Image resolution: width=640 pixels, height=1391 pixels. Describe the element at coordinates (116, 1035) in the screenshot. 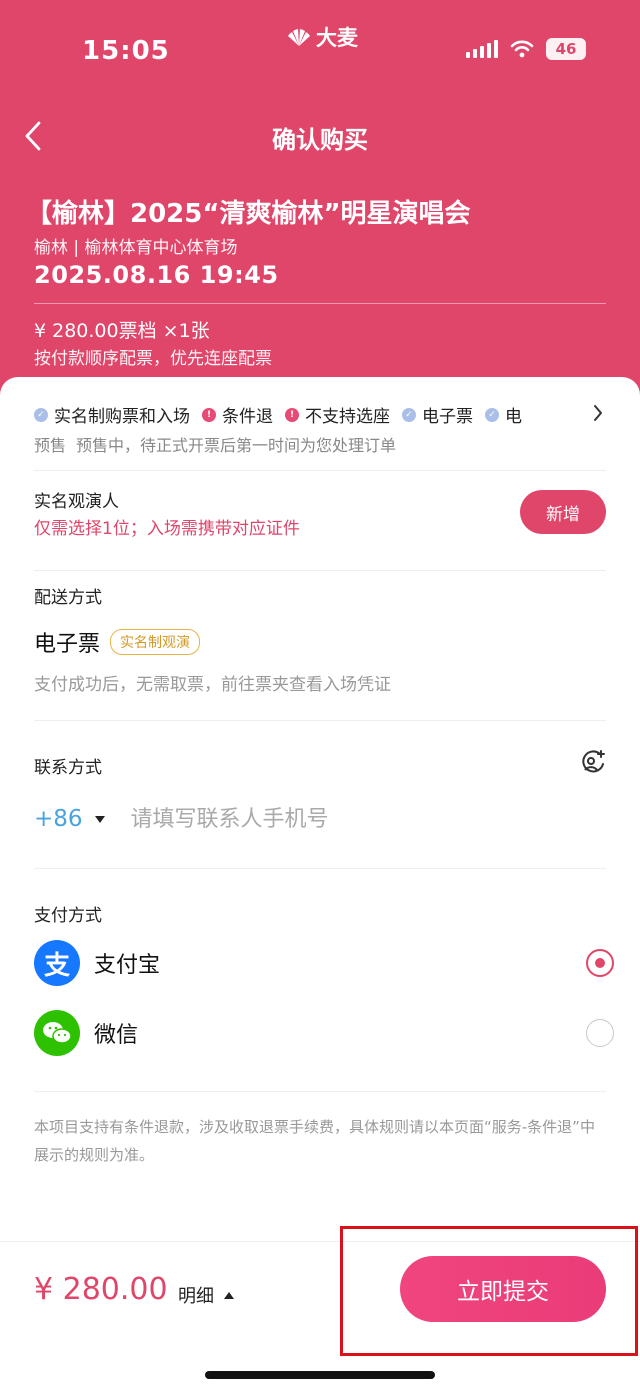

I see `payment-option-name: 微信` at that location.